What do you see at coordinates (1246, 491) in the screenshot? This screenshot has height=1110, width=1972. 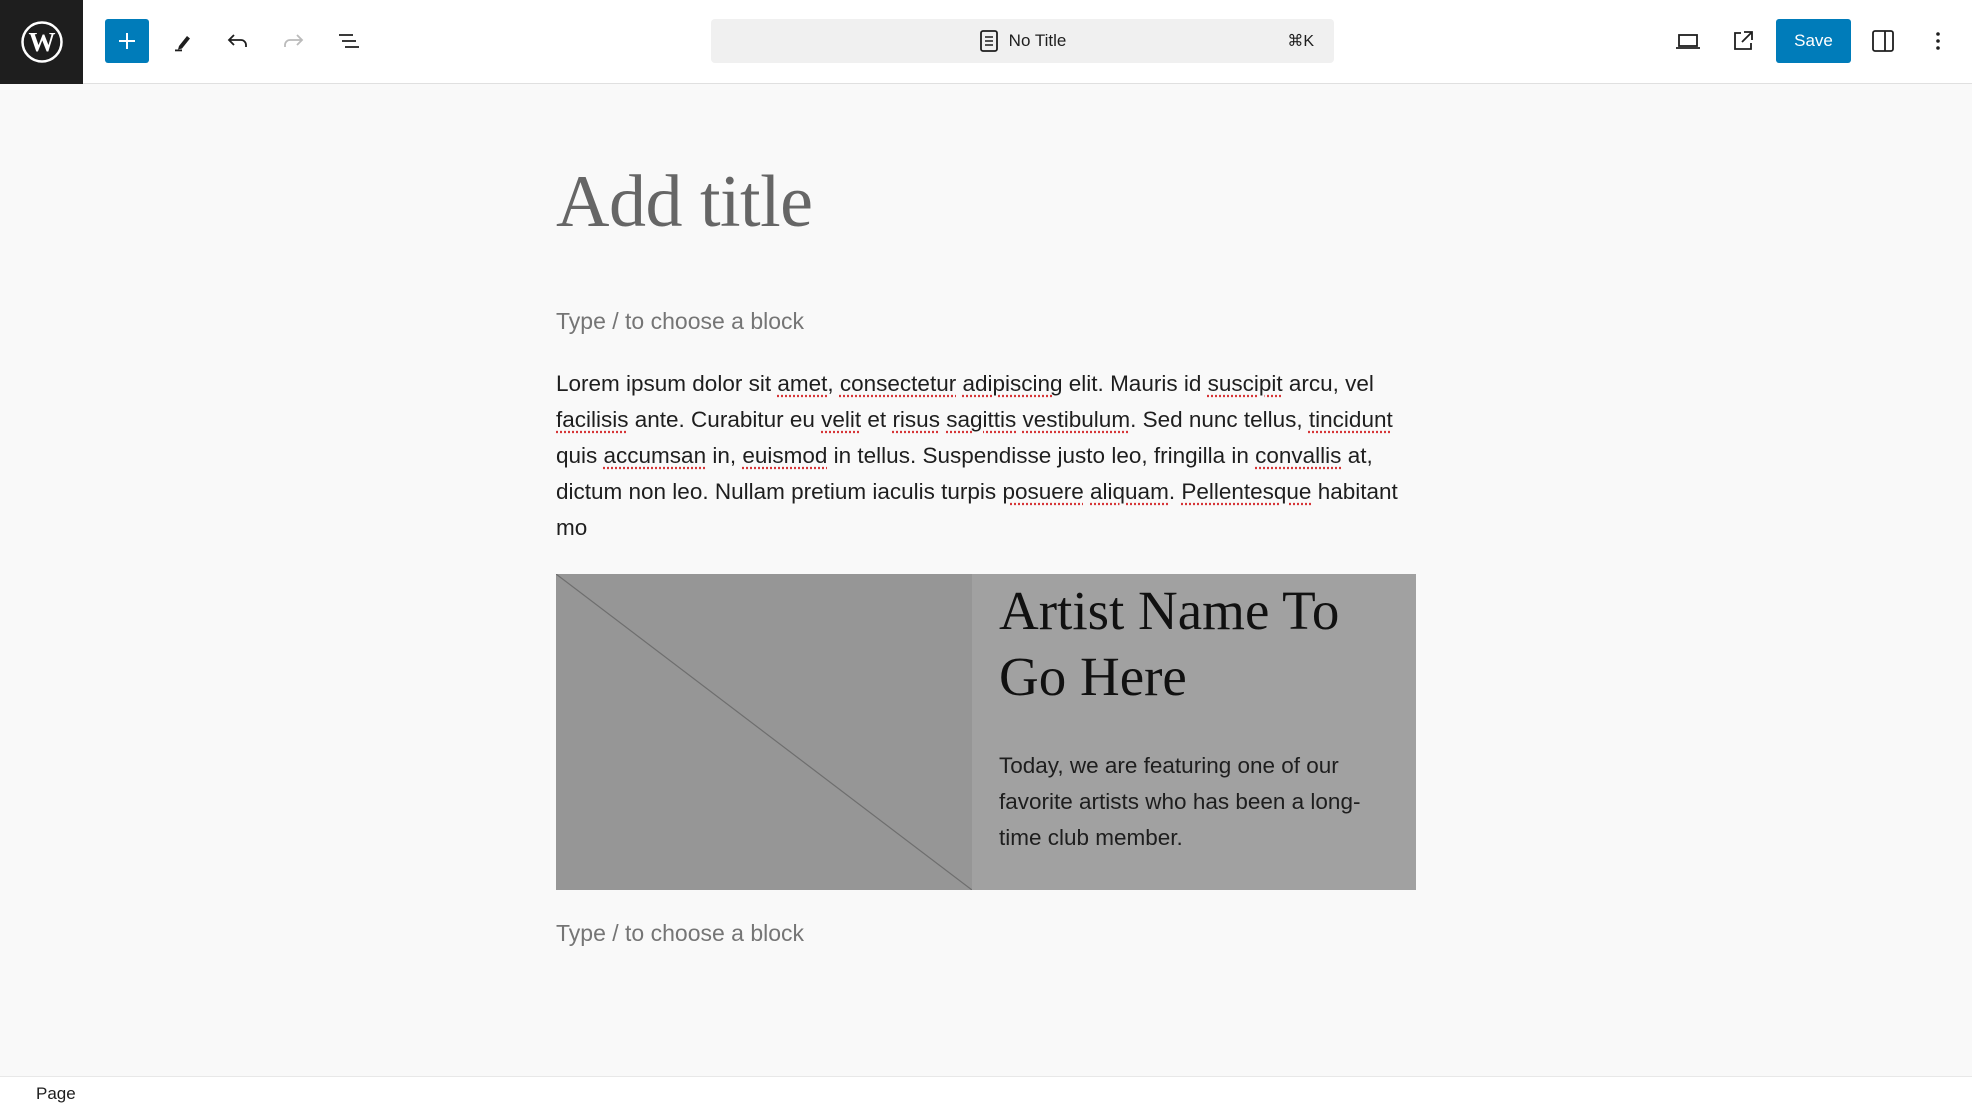 I see `spellcheck-word: Pellentesque` at bounding box center [1246, 491].